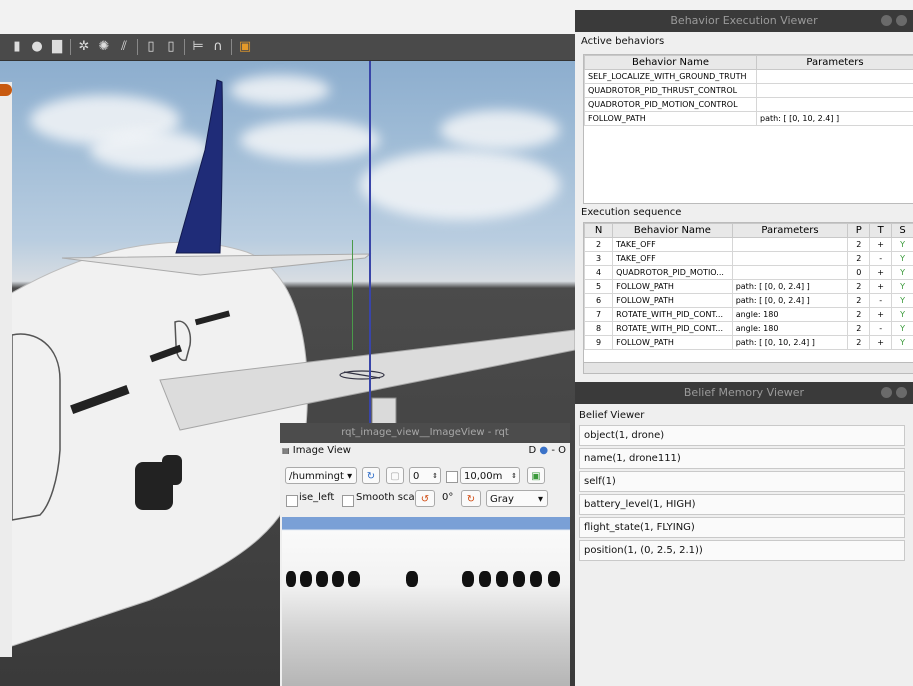 This screenshot has height=686, width=913. What do you see at coordinates (748, 272) in the screenshot?
I see `execution-row: 4 QUADROTOR_PID_MOTIO... 0 + Y` at bounding box center [748, 272].